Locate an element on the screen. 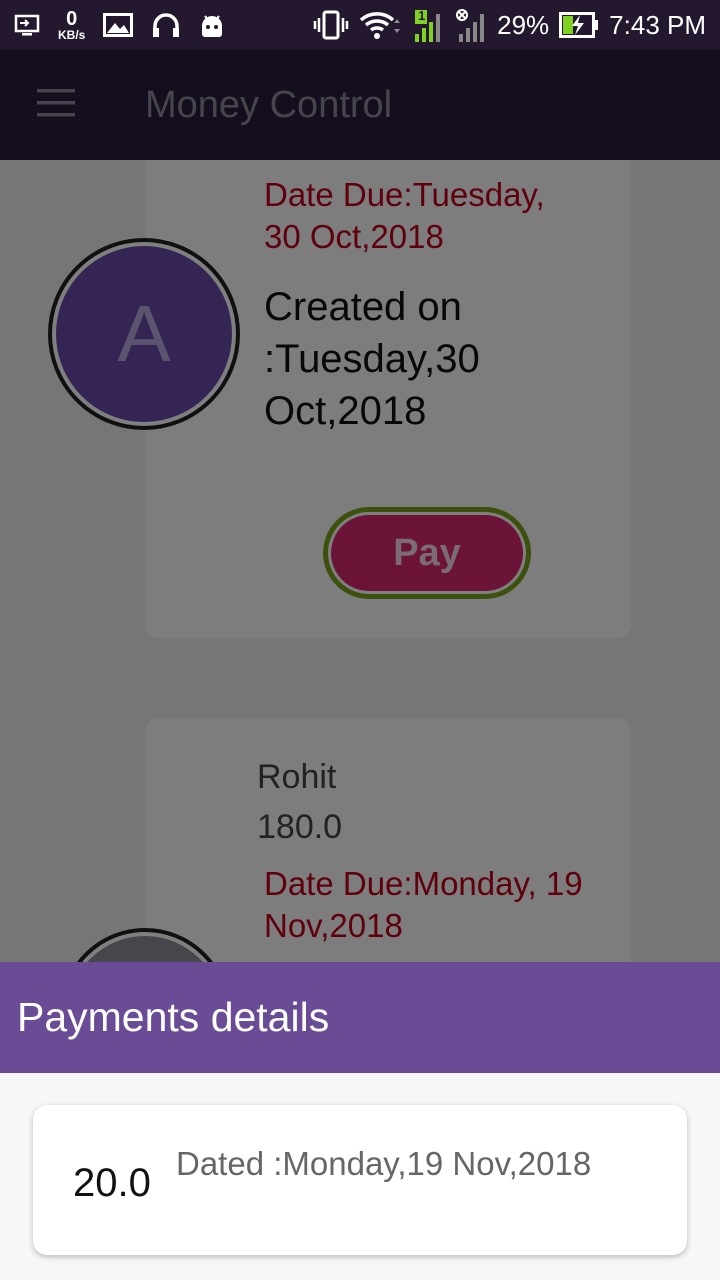 The height and width of the screenshot is (1280, 720). payment-amount: 20.0 is located at coordinates (112, 1183).